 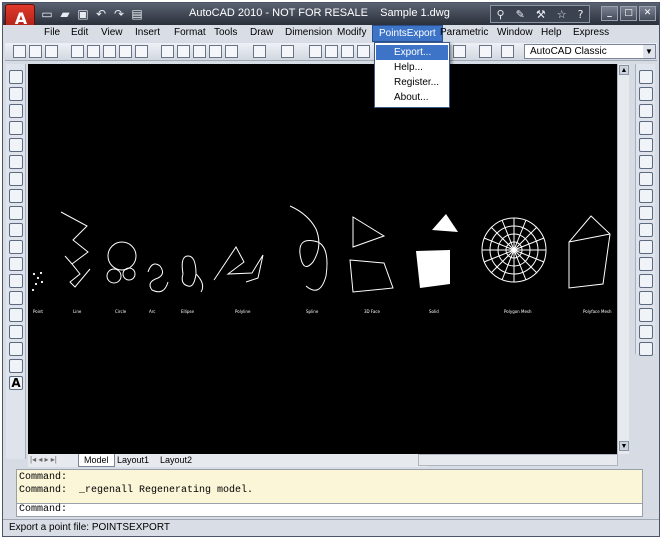 What do you see at coordinates (16, 349) in the screenshot?
I see `region-icon` at bounding box center [16, 349].